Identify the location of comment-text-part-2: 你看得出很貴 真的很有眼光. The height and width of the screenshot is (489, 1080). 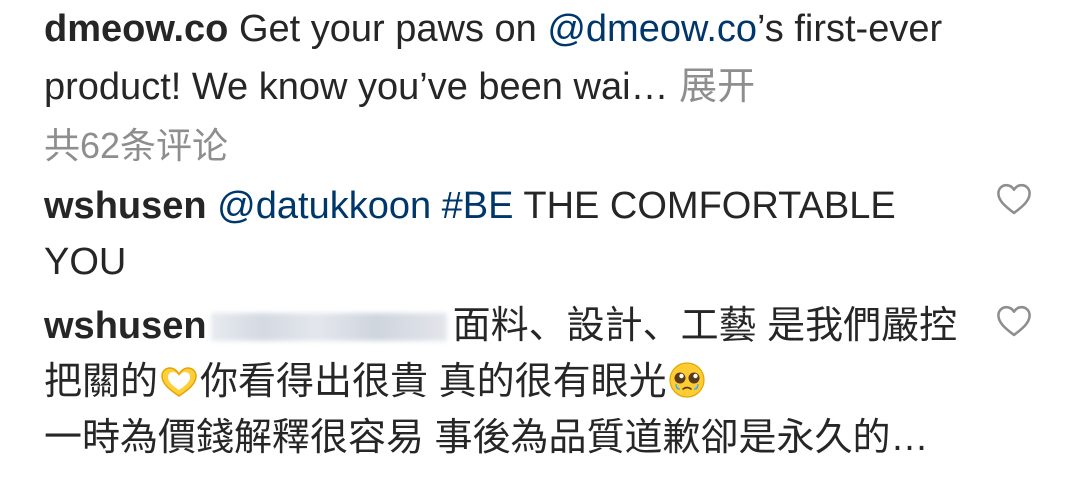
(433, 382).